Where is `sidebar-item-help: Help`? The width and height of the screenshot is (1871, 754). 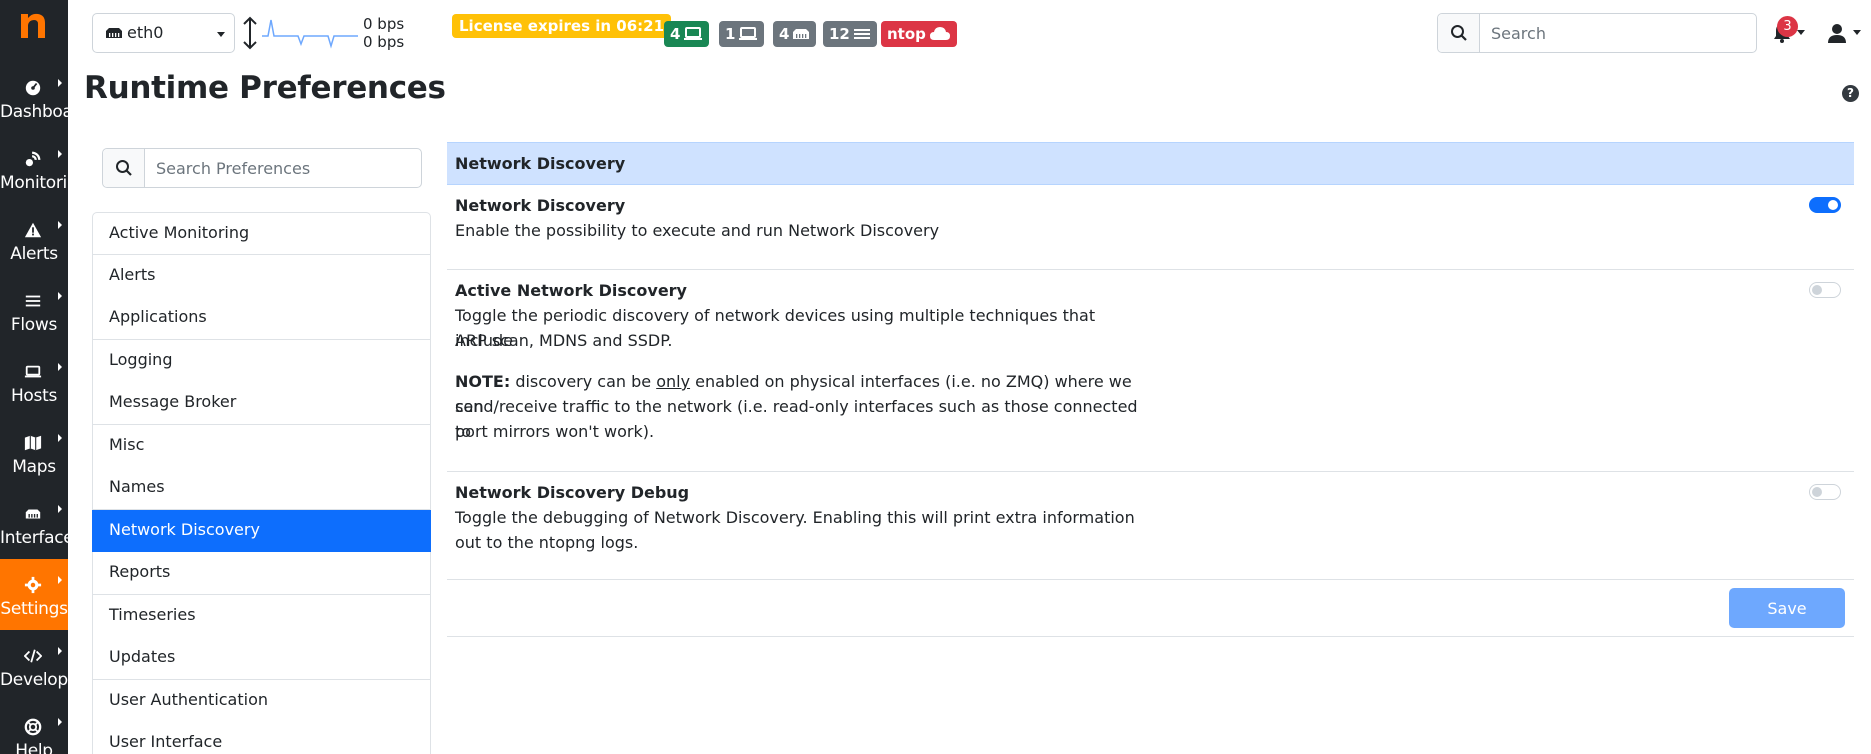 sidebar-item-help: Help is located at coordinates (34, 727).